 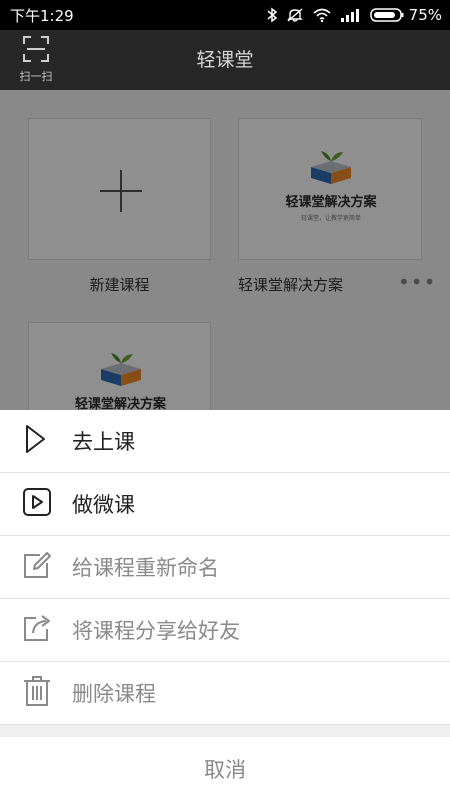 What do you see at coordinates (145, 568) in the screenshot?
I see `rename-course-label: 给课程重新命名` at bounding box center [145, 568].